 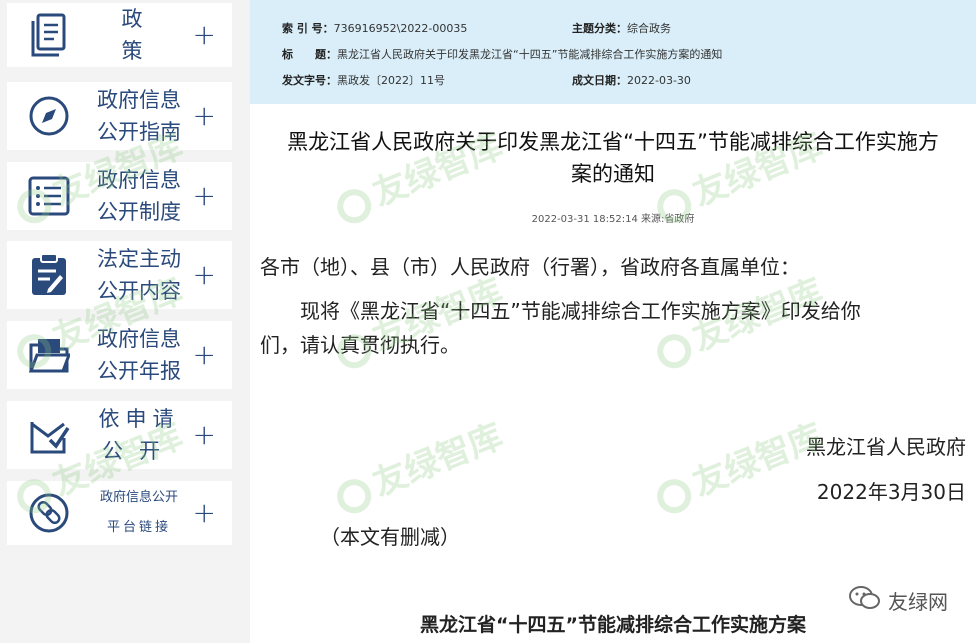 I want to click on document-stack-icon, so click(x=49, y=35).